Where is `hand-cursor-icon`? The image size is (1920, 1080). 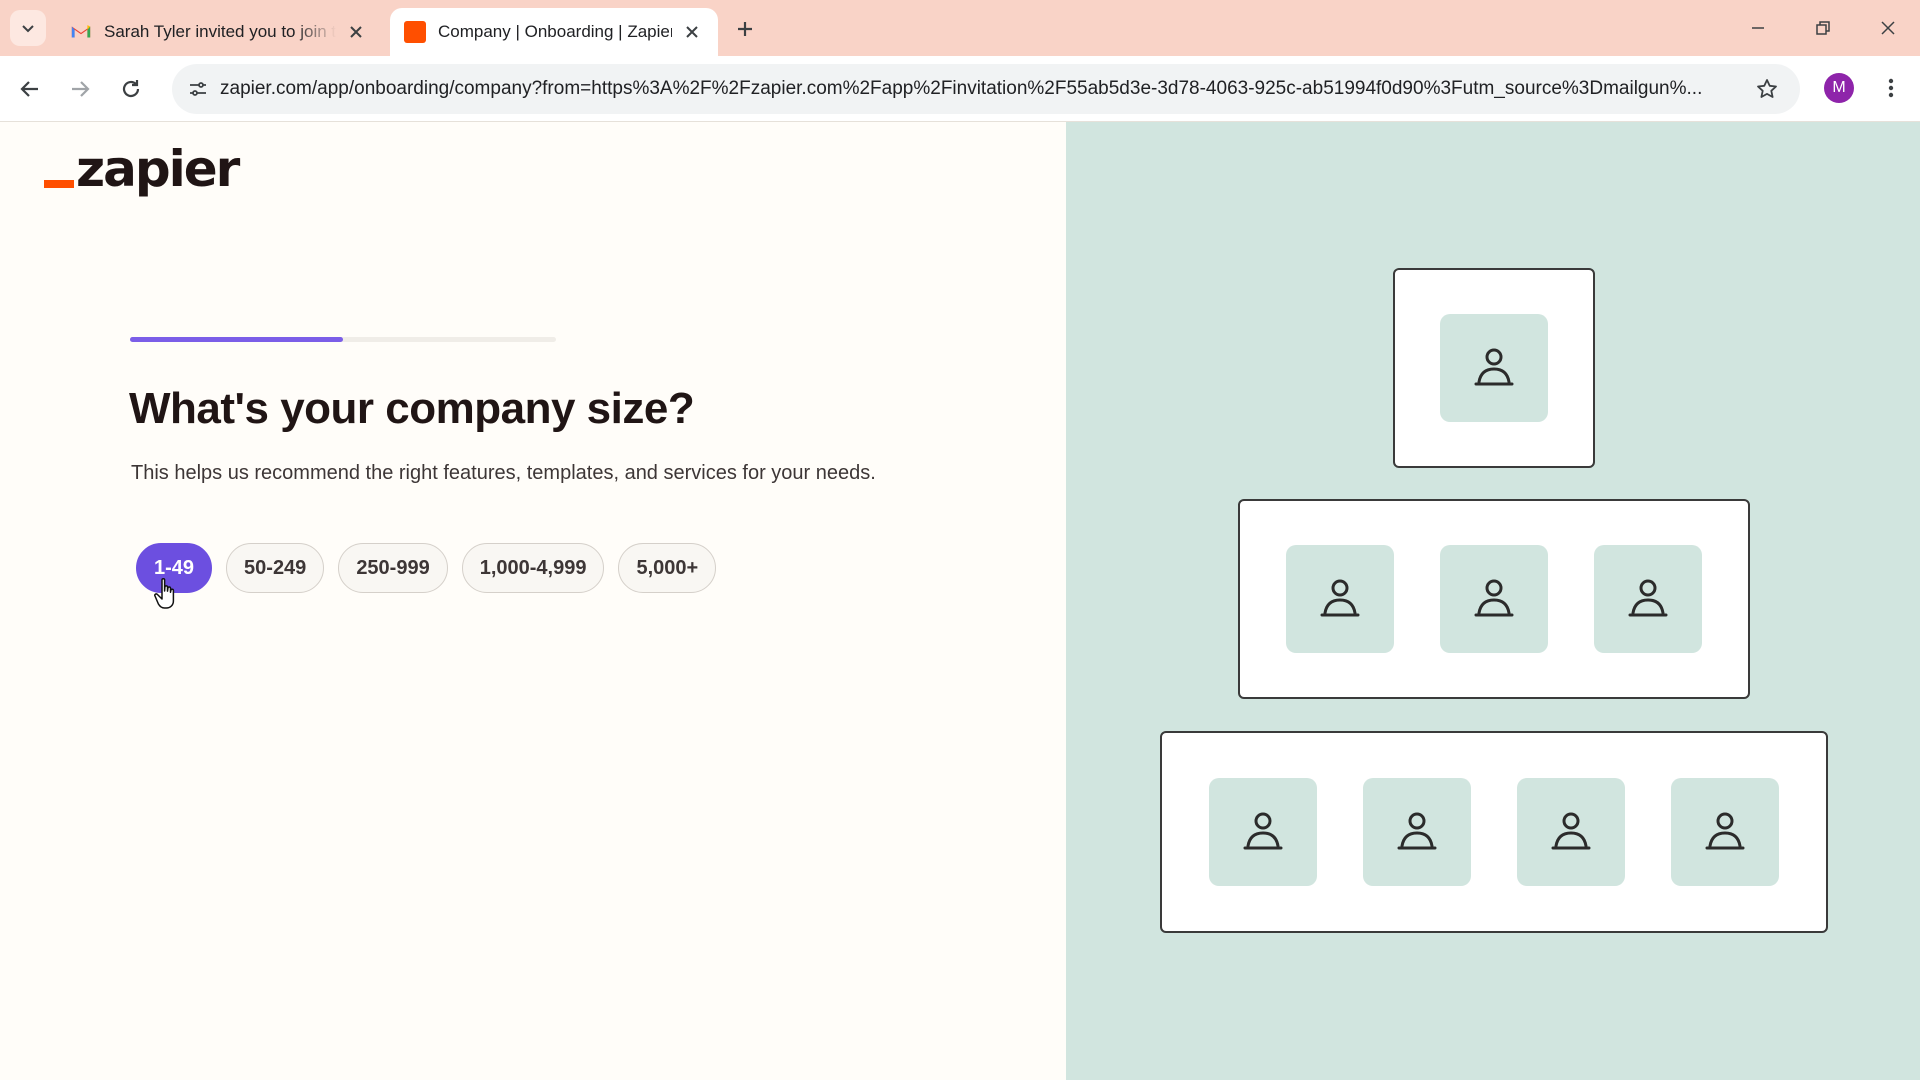 hand-cursor-icon is located at coordinates (164, 593).